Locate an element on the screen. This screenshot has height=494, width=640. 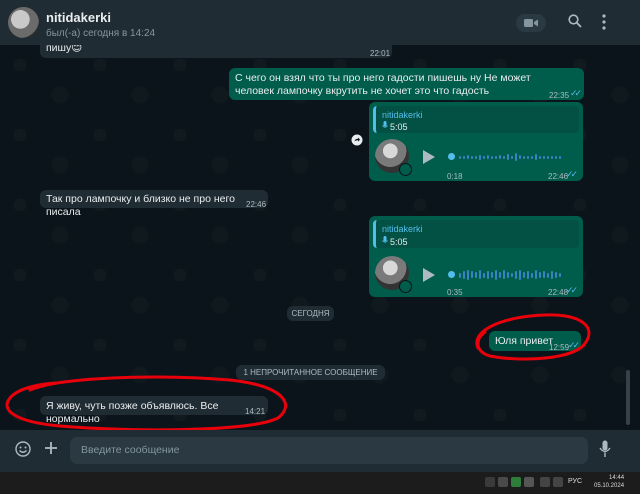
date-divider: СЕГОДНЯ is located at coordinates (310, 313).